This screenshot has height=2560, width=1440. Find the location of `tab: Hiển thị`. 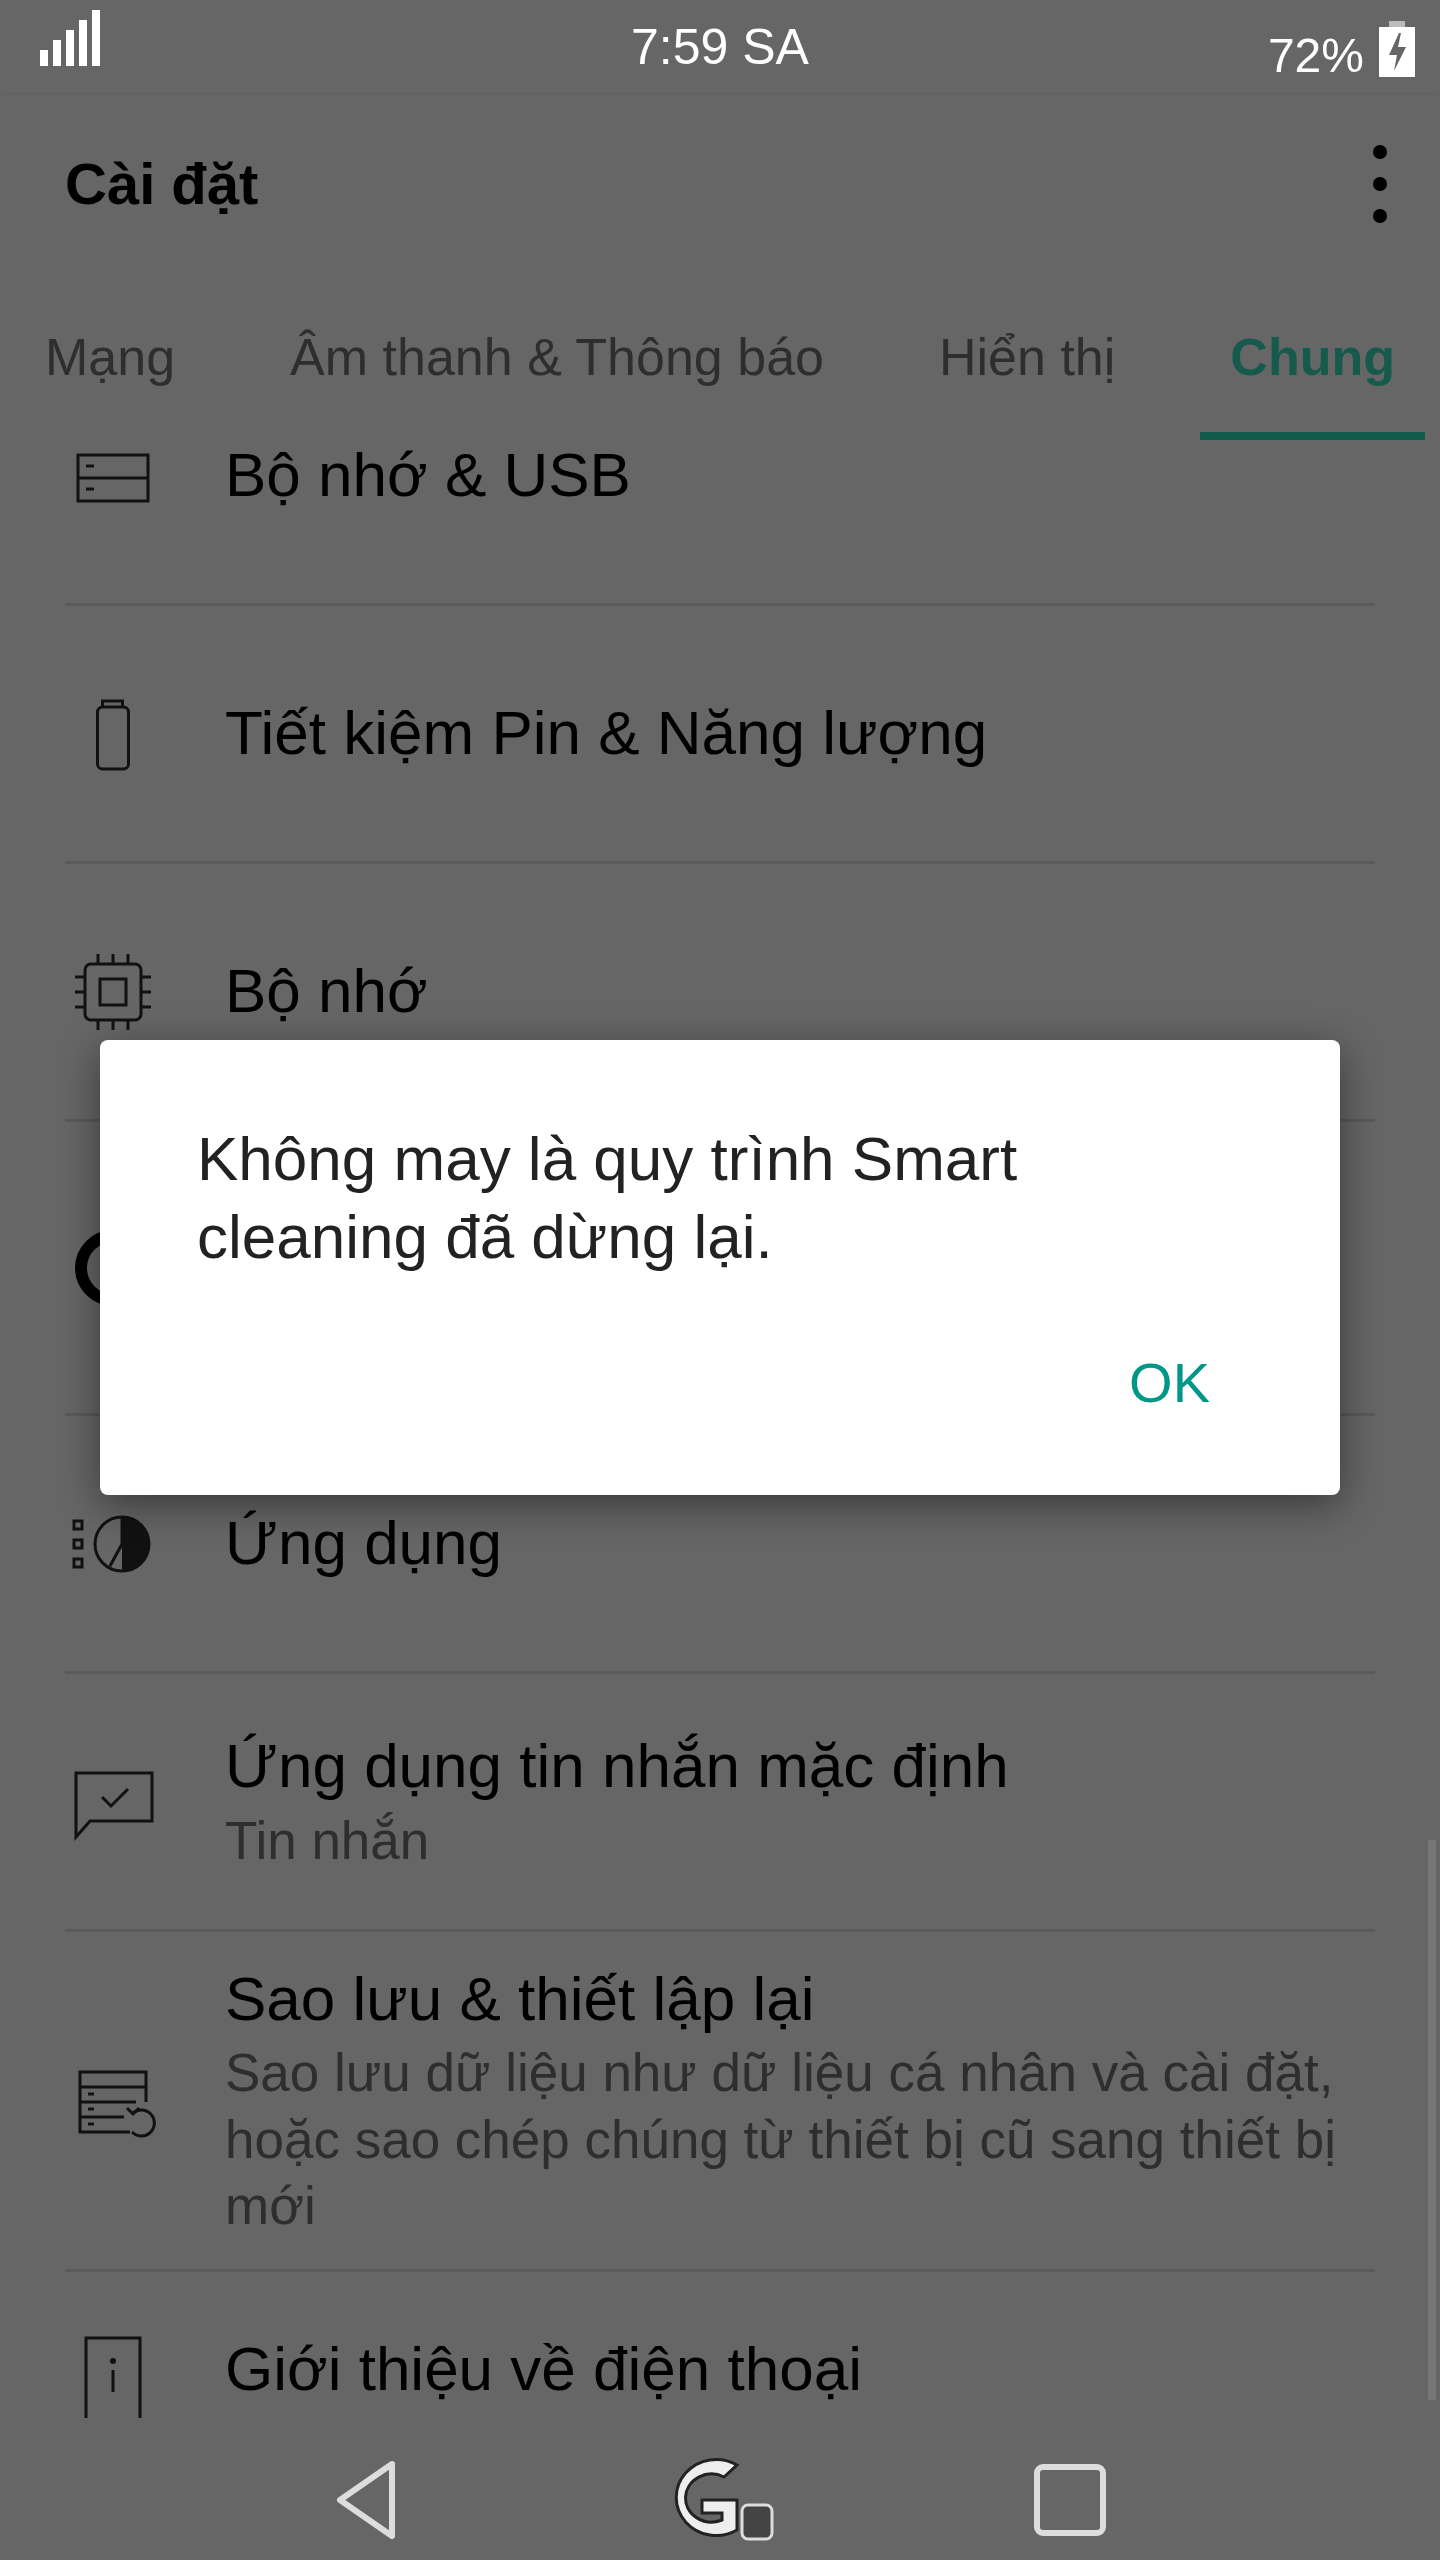

tab: Hiển thị is located at coordinates (1027, 356).